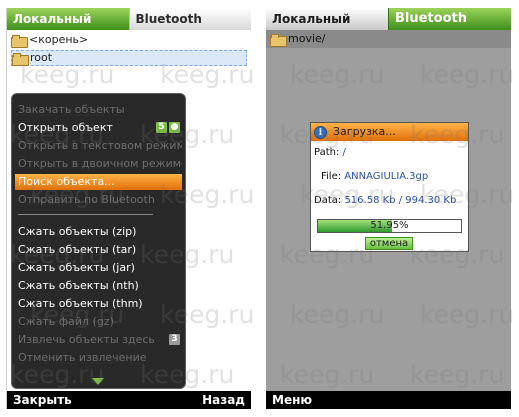 The height and width of the screenshot is (417, 519). What do you see at coordinates (98, 232) in the screenshot?
I see `menu-item-zip: Сжать объекты (zip)` at bounding box center [98, 232].